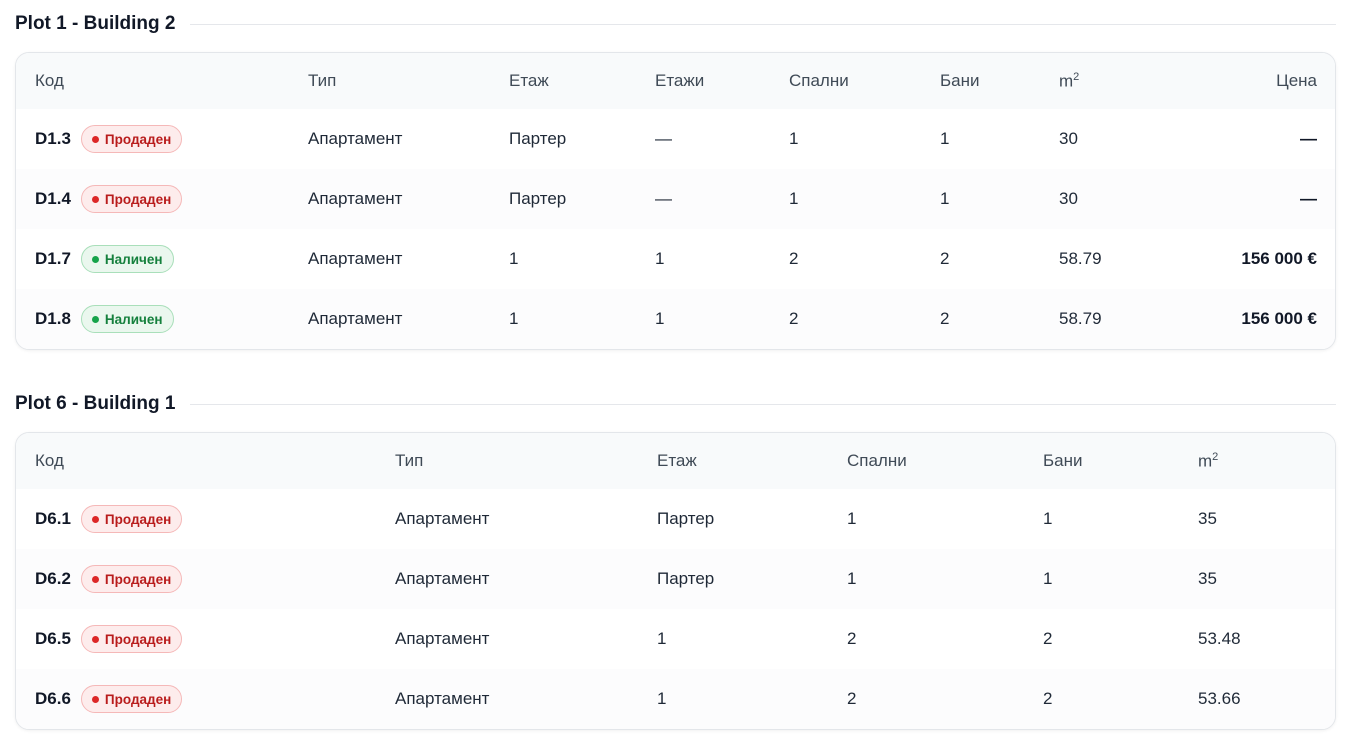 The image size is (1350, 743). Describe the element at coordinates (722, 81) in the screenshot. I see `col-header-floors: Етажи` at that location.